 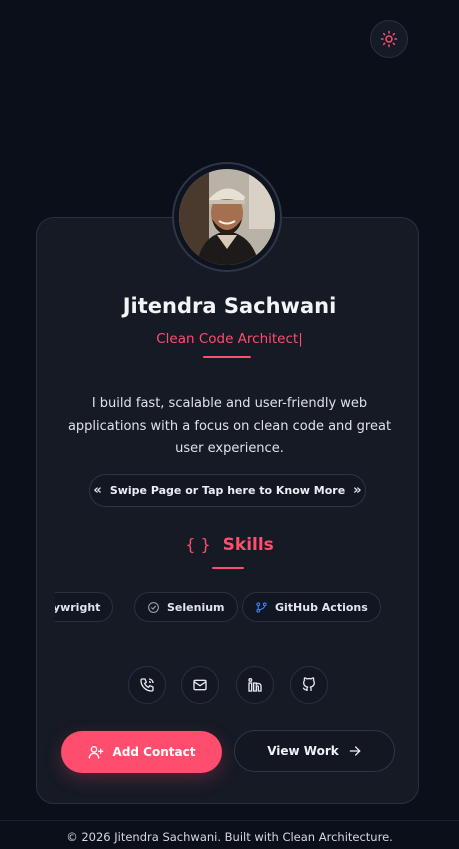 I want to click on braces-icon: { }, so click(x=198, y=544).